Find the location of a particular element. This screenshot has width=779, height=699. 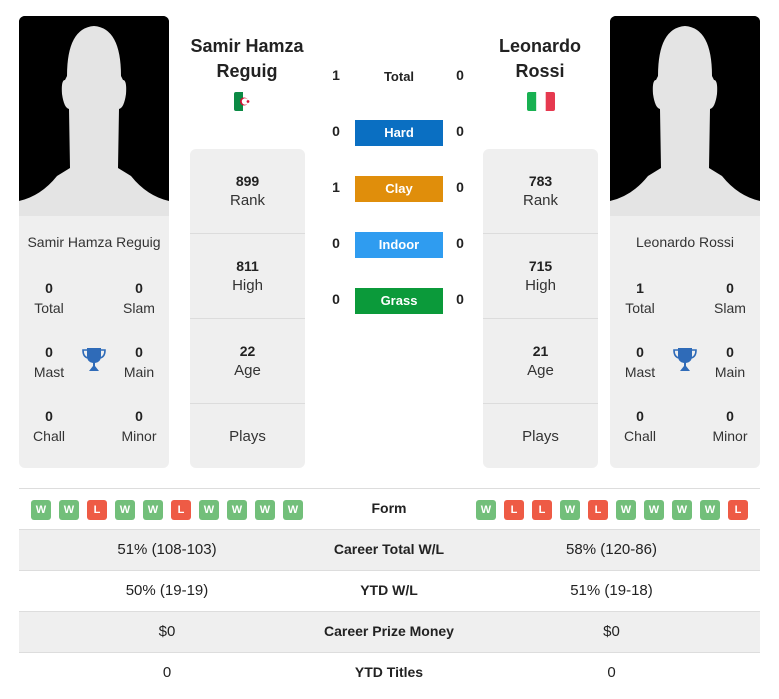

player1-value: 0 is located at coordinates (167, 672).